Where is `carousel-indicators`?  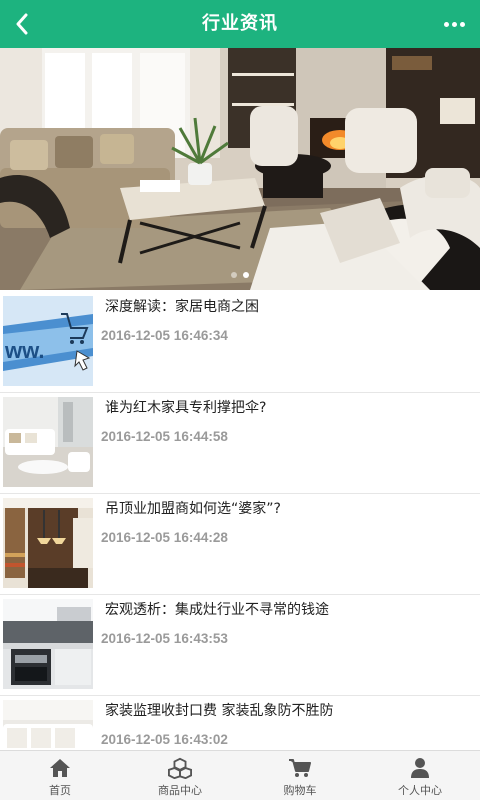 carousel-indicators is located at coordinates (240, 275).